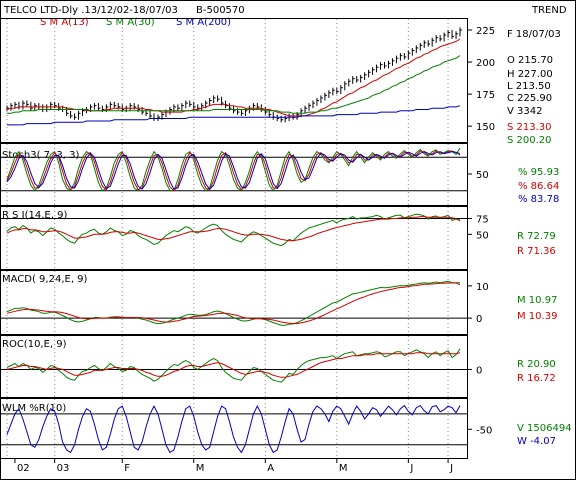  I want to click on y-tick-label: 225, so click(485, 31).